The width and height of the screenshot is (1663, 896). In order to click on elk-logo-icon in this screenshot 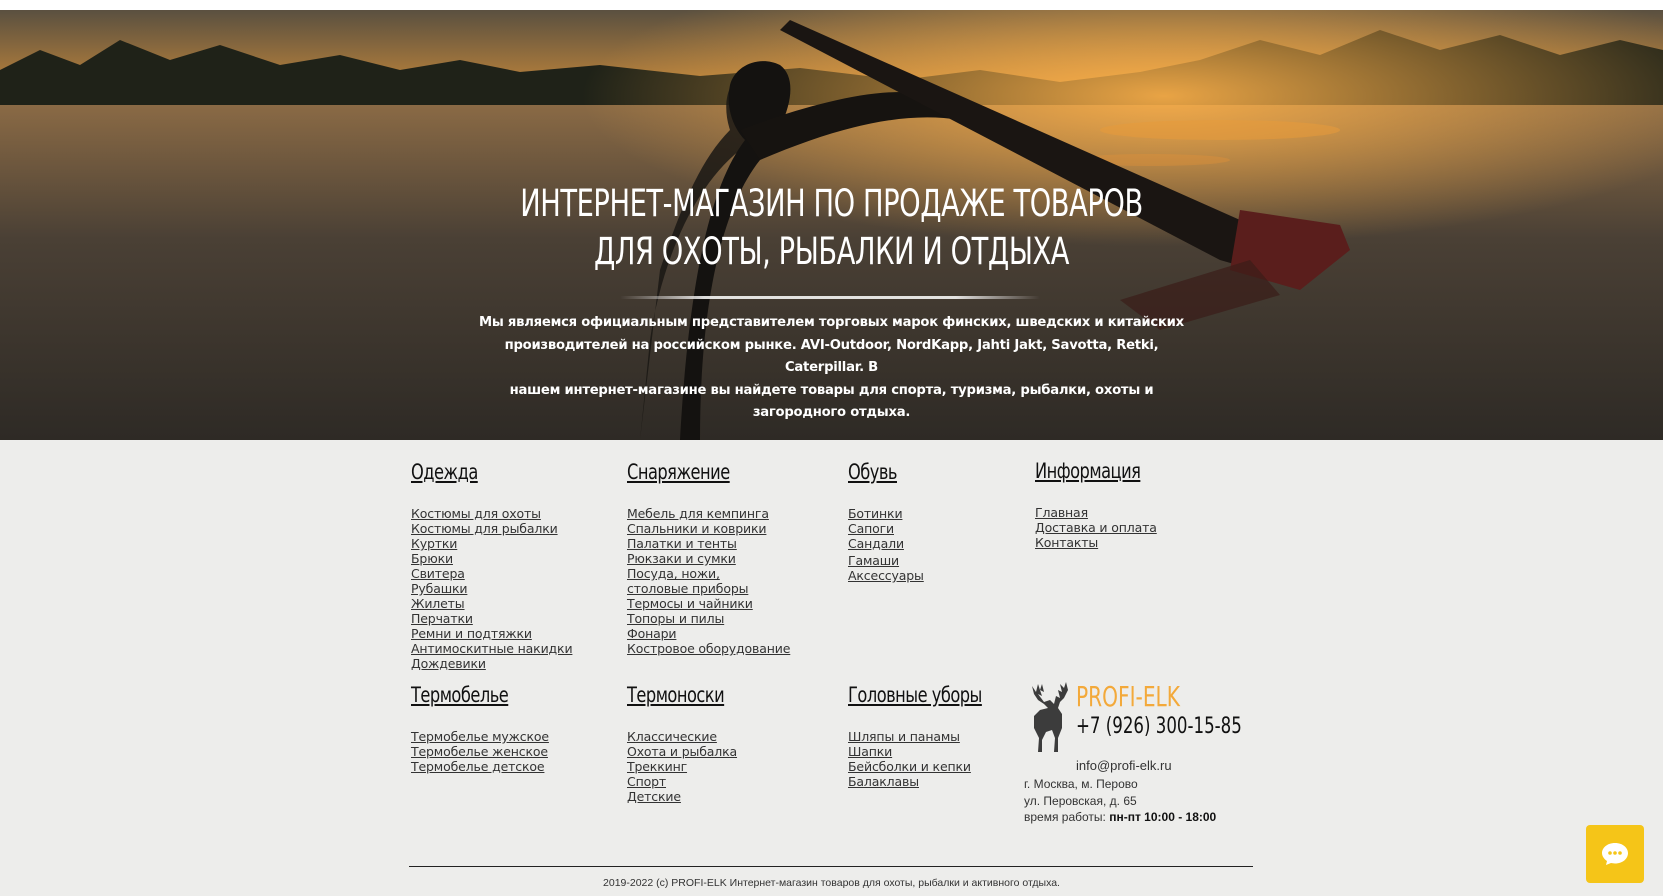, I will do `click(1050, 717)`.